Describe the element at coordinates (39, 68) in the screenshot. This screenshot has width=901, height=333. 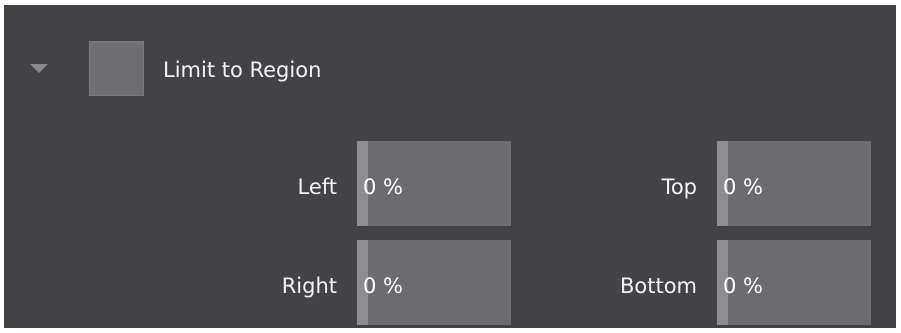
I see `collapse-triangle-icon` at that location.